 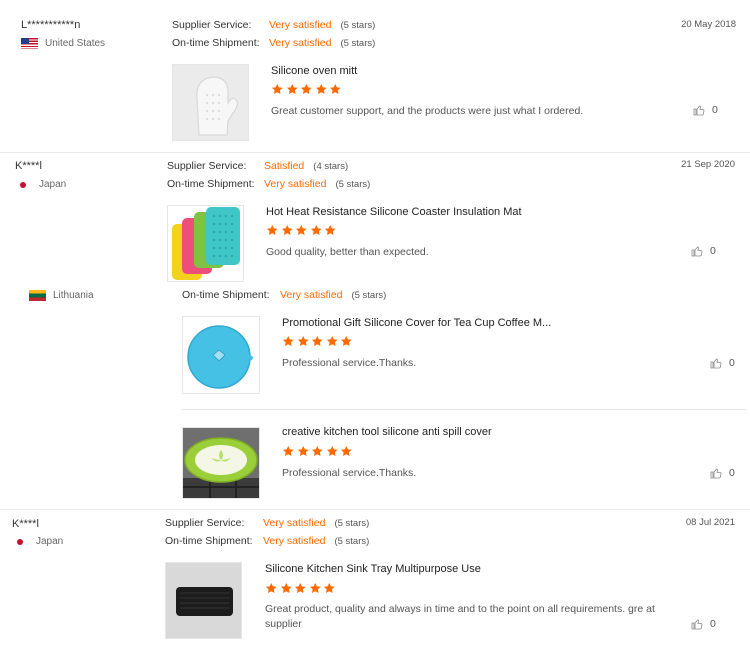 I want to click on anti-spill-cover-image, so click(x=221, y=463).